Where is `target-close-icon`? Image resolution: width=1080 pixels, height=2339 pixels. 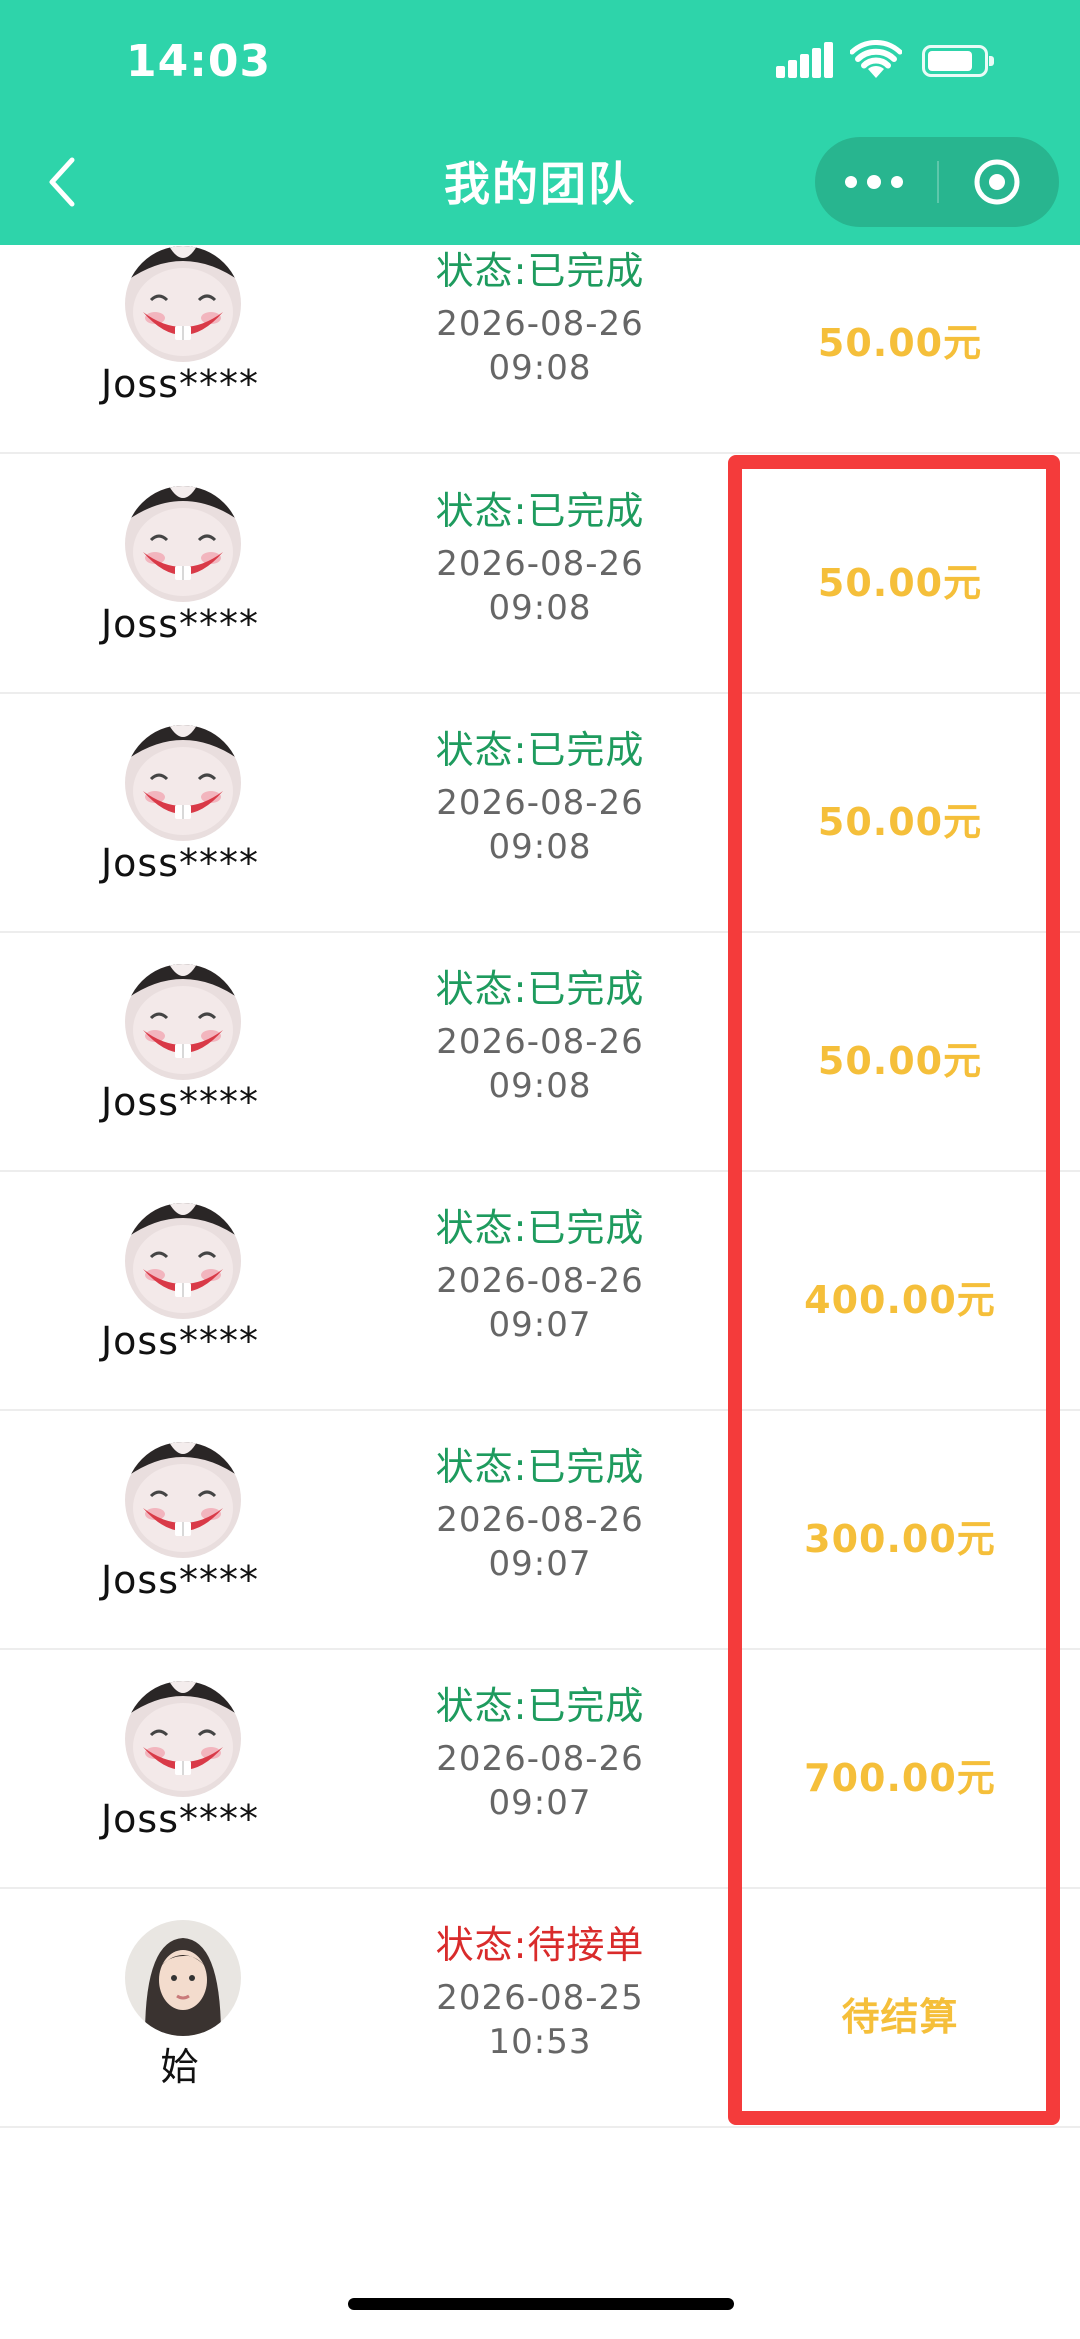
target-close-icon is located at coordinates (997, 182).